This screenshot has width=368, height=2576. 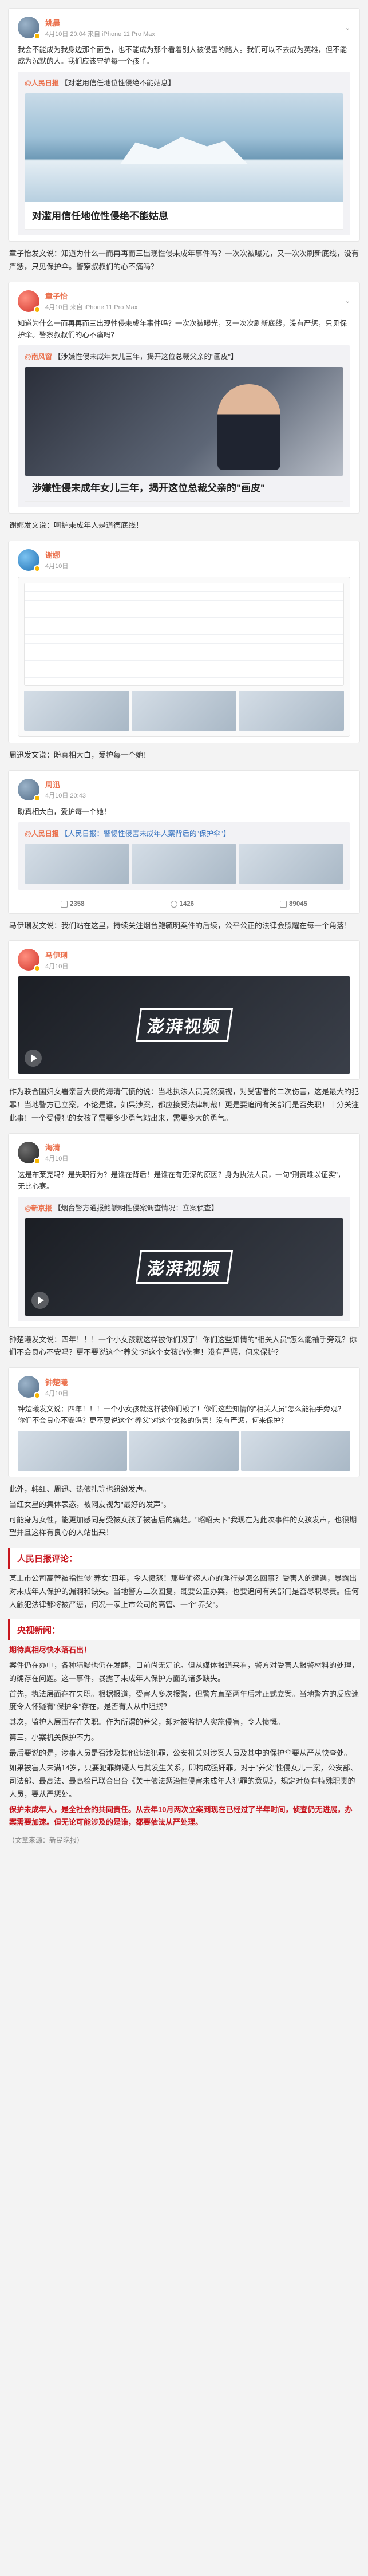 What do you see at coordinates (56, 1147) in the screenshot?
I see `username: 海清` at bounding box center [56, 1147].